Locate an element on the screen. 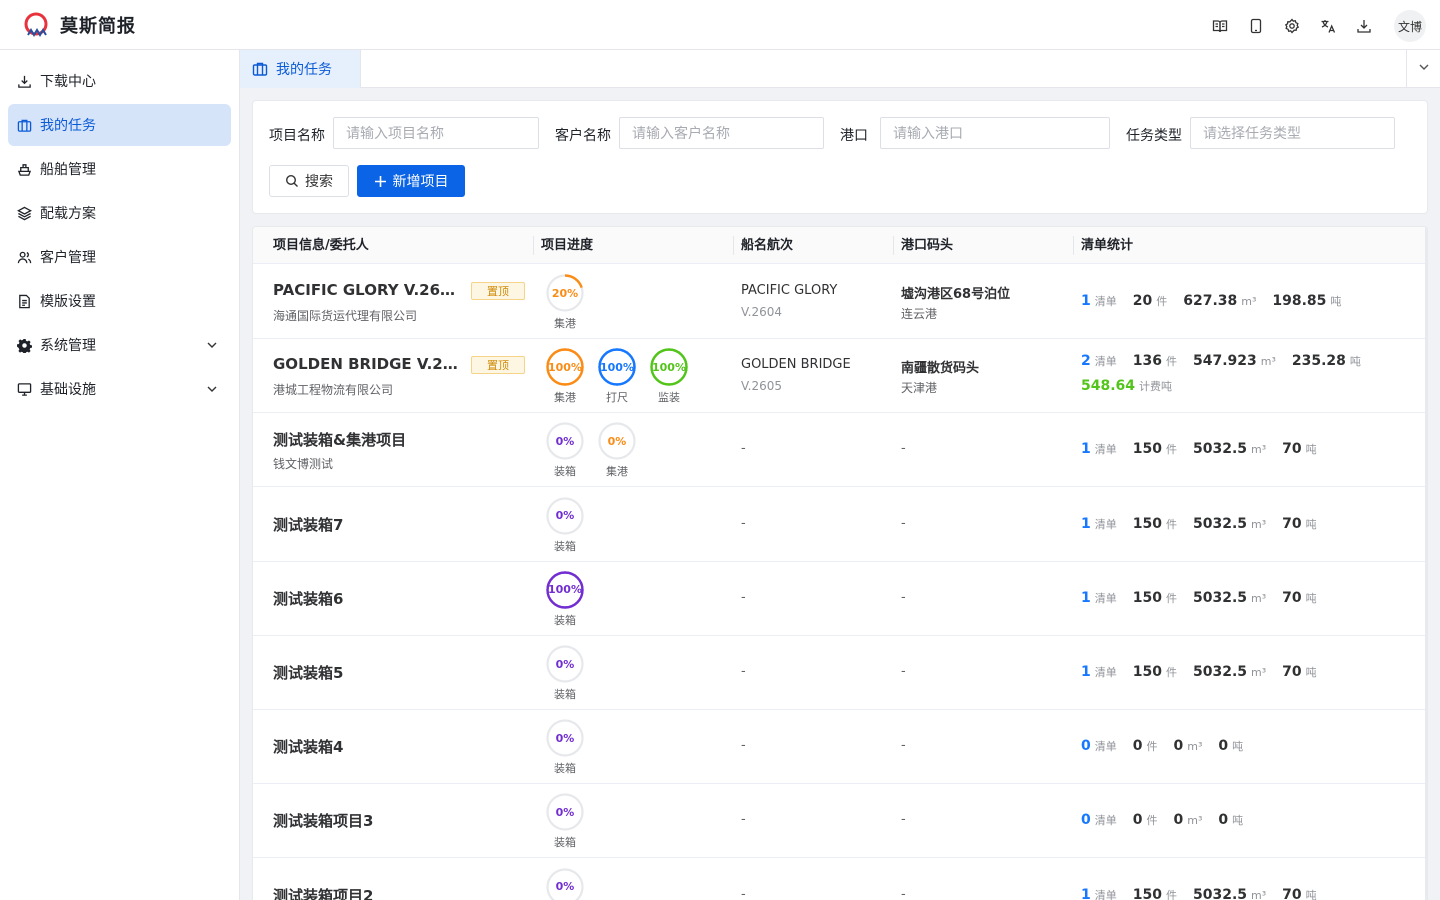 The width and height of the screenshot is (1440, 900). monitor-icon is located at coordinates (24, 389).